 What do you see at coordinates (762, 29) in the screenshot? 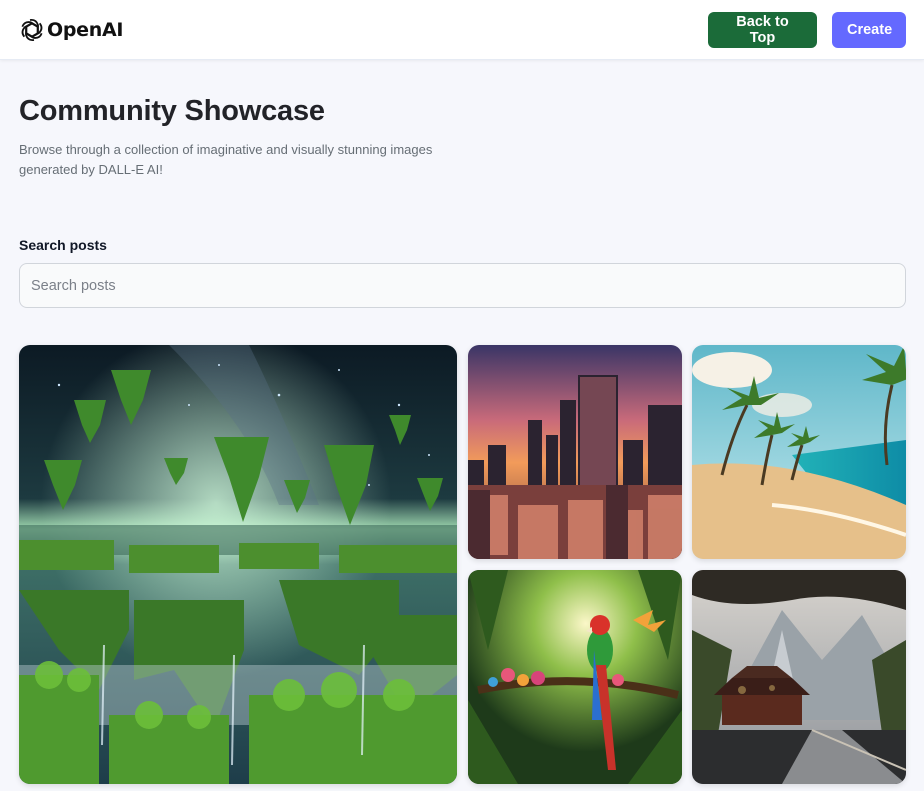
I see `back-to-top-button: Back to Top` at bounding box center [762, 29].